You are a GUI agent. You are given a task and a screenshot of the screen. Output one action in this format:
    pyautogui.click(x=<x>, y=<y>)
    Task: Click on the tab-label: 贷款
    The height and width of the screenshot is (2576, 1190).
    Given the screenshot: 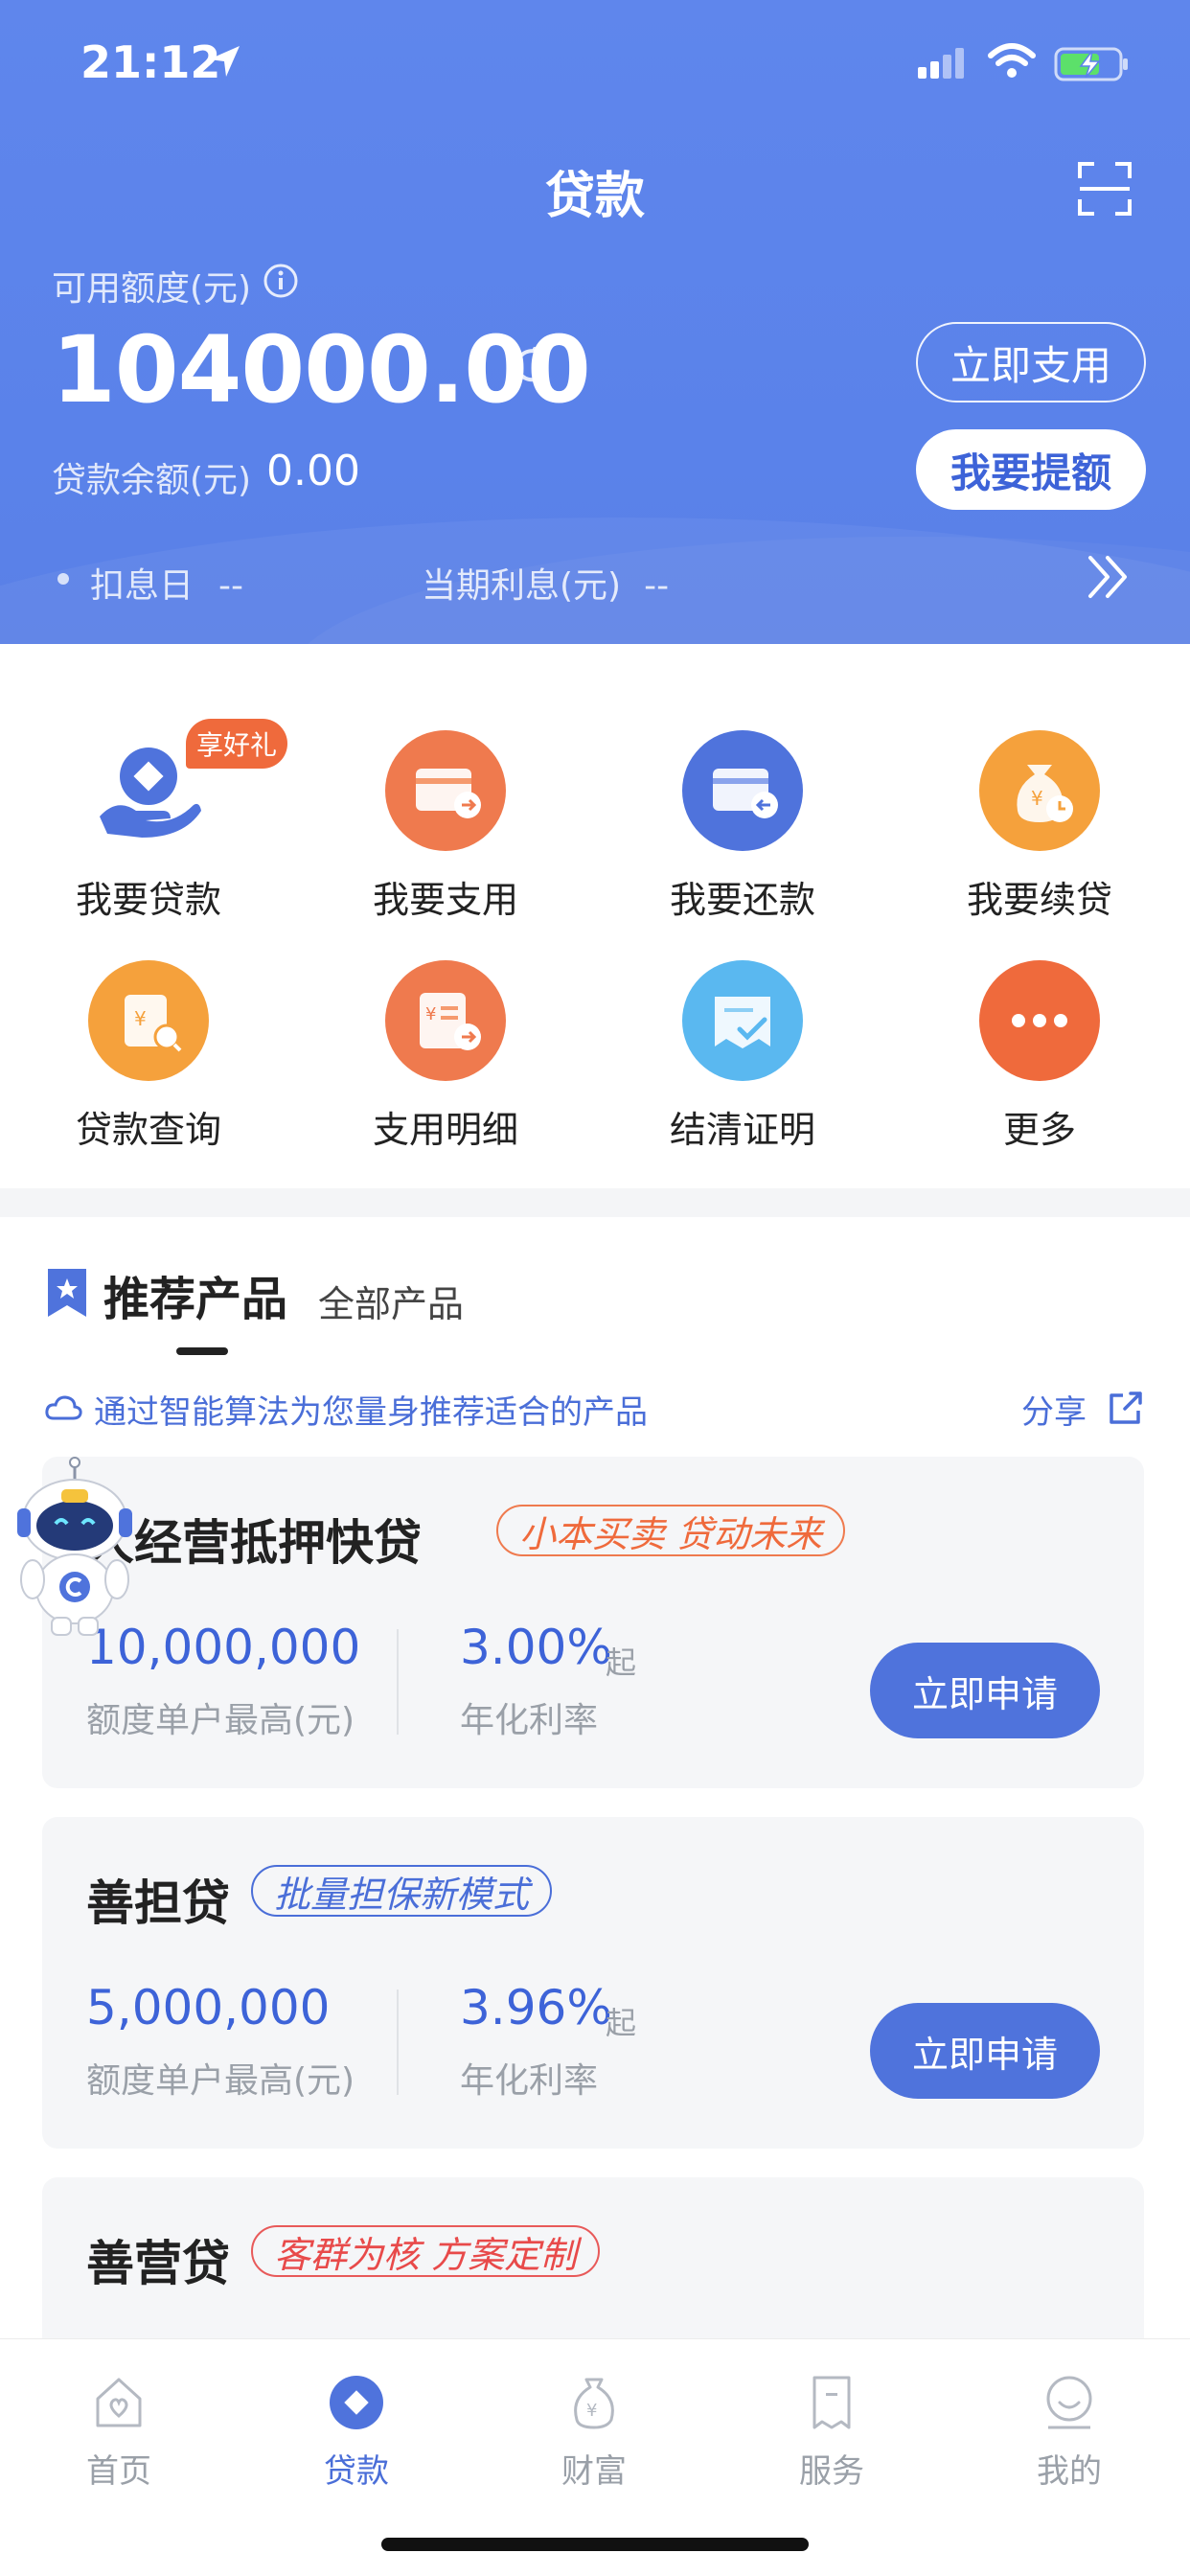 What is the action you would take?
    pyautogui.click(x=357, y=2471)
    